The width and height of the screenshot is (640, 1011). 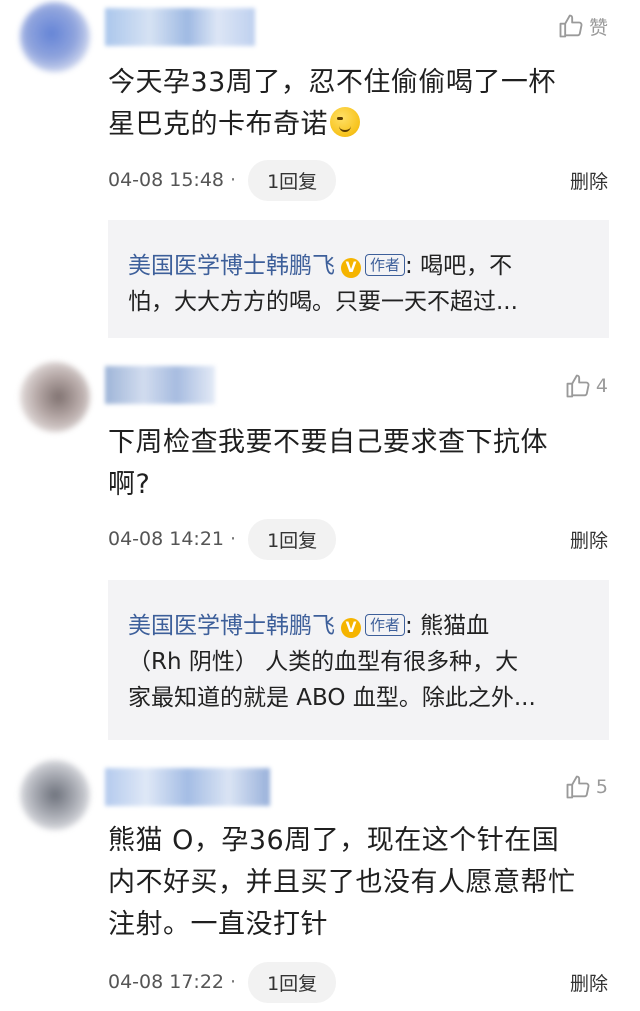 I want to click on like-count: 4, so click(x=601, y=386).